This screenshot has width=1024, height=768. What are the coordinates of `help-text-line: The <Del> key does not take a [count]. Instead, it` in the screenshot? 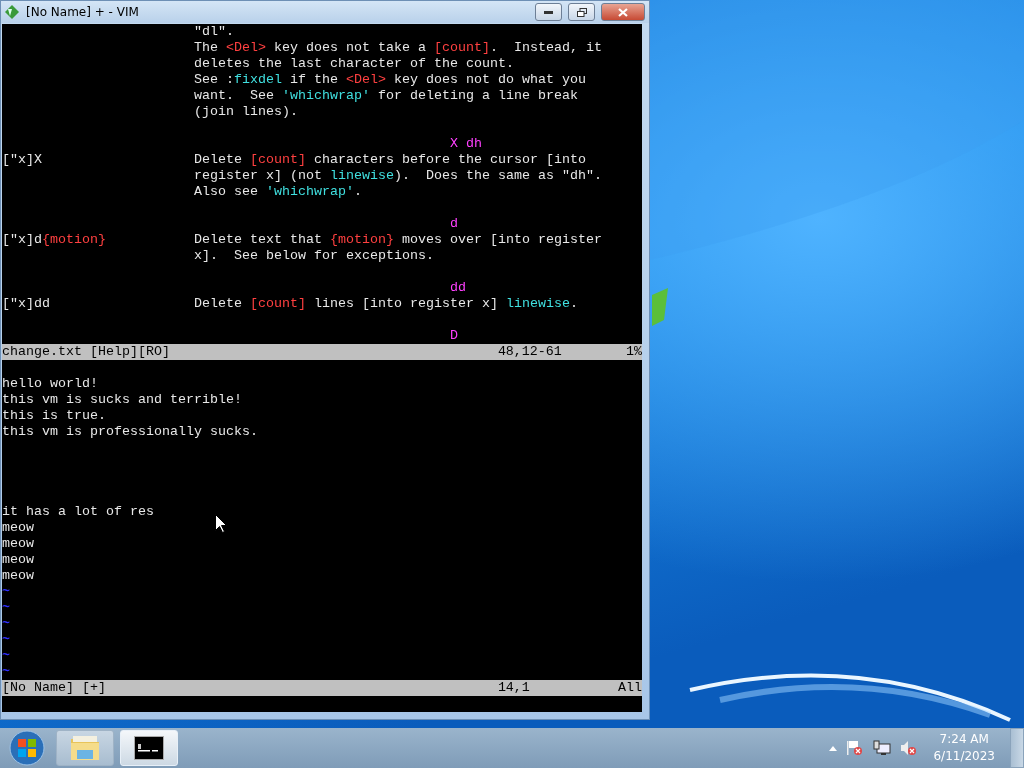 It's located at (397, 48).